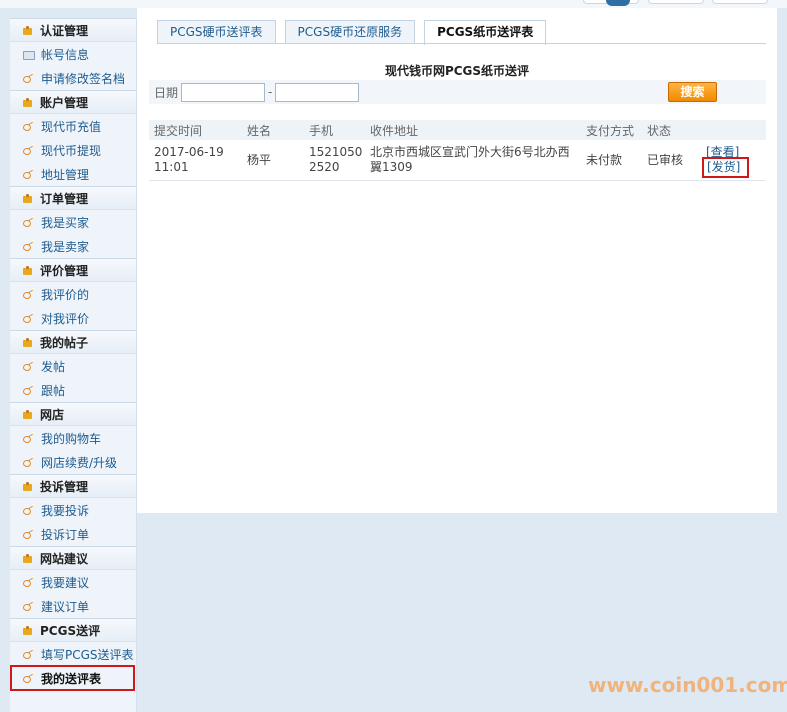  I want to click on phone-number: 15210502520, so click(336, 159).